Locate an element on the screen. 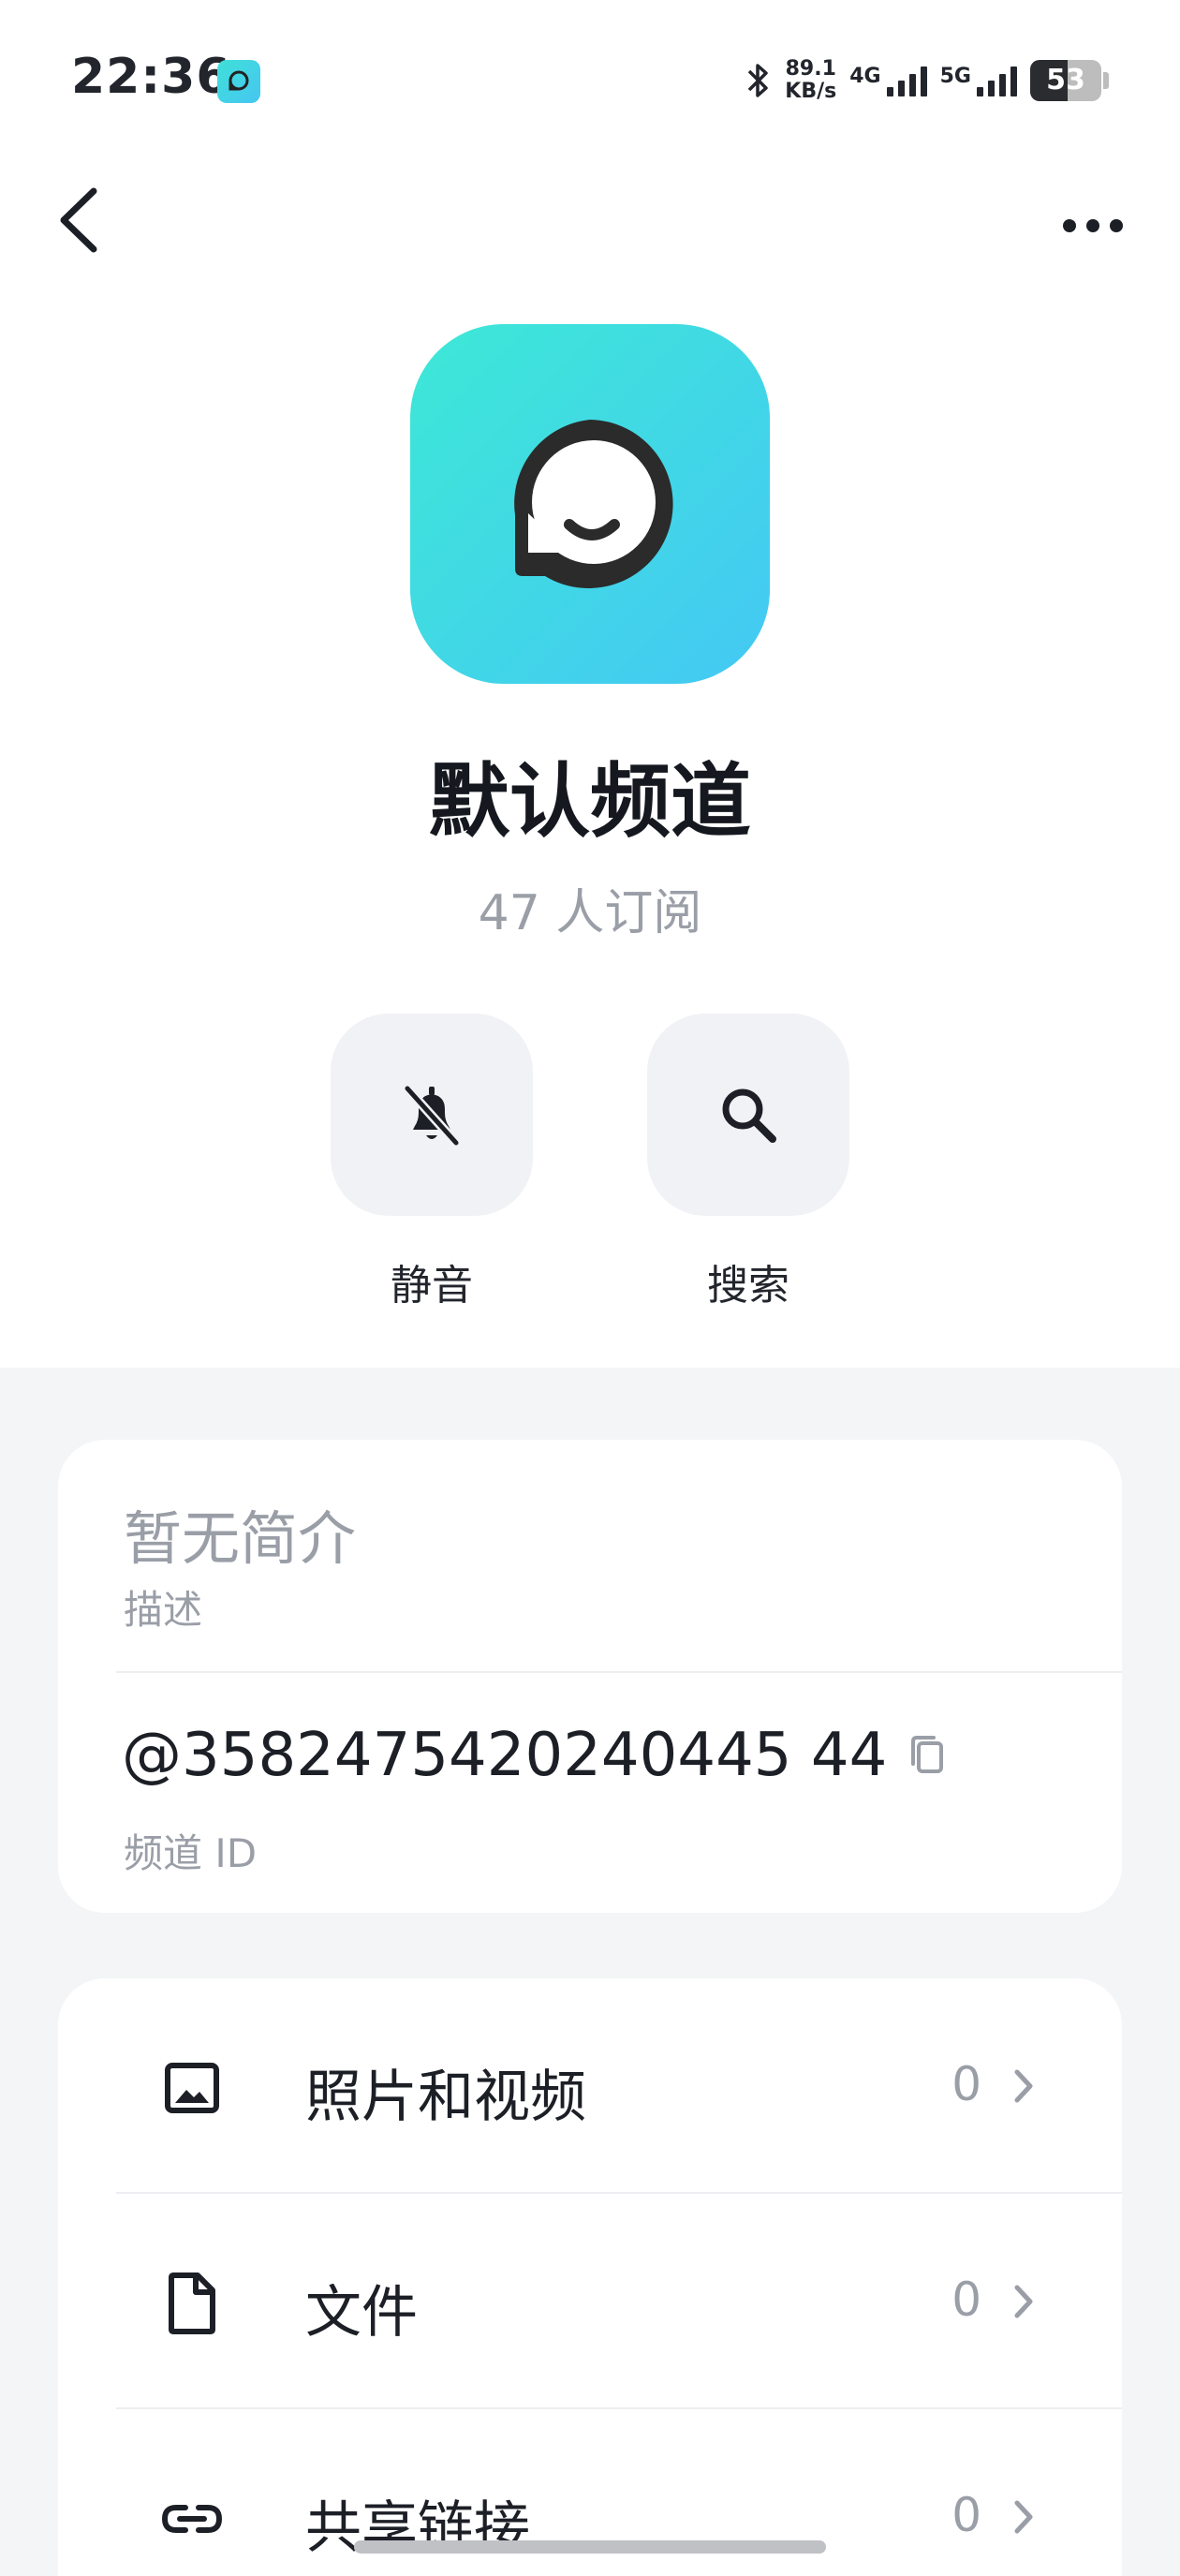 This screenshot has height=2576, width=1180. signal-4g-label: 4G is located at coordinates (865, 76).